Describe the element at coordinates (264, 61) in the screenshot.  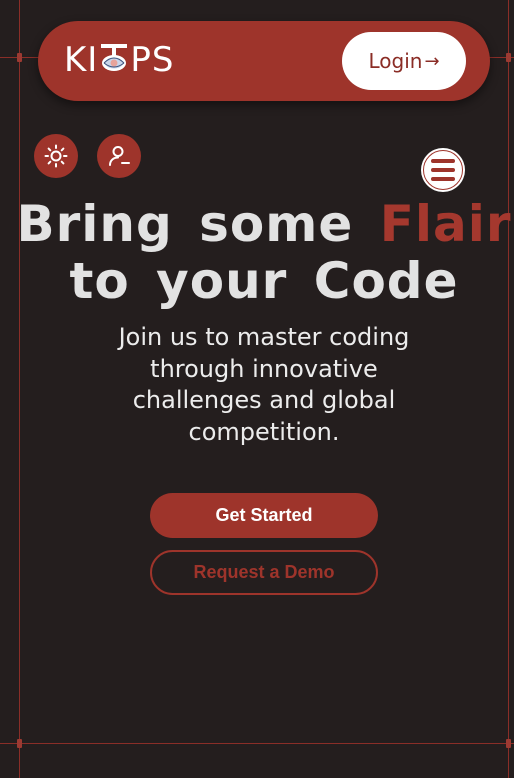
I see `top-navbar: KI PS Login →` at that location.